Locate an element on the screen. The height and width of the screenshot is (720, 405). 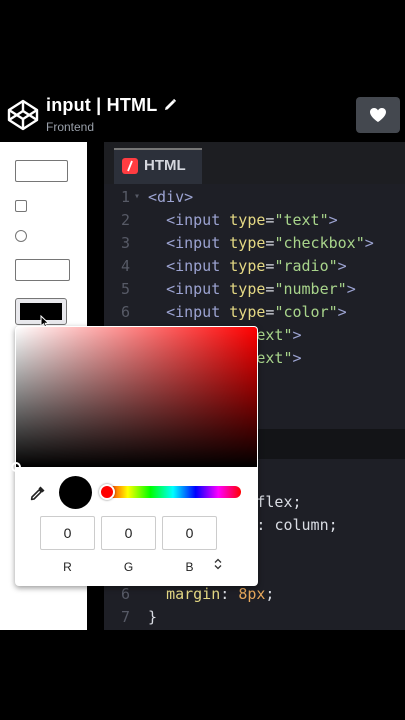
code-text: <input type="number"> is located at coordinates (252, 289).